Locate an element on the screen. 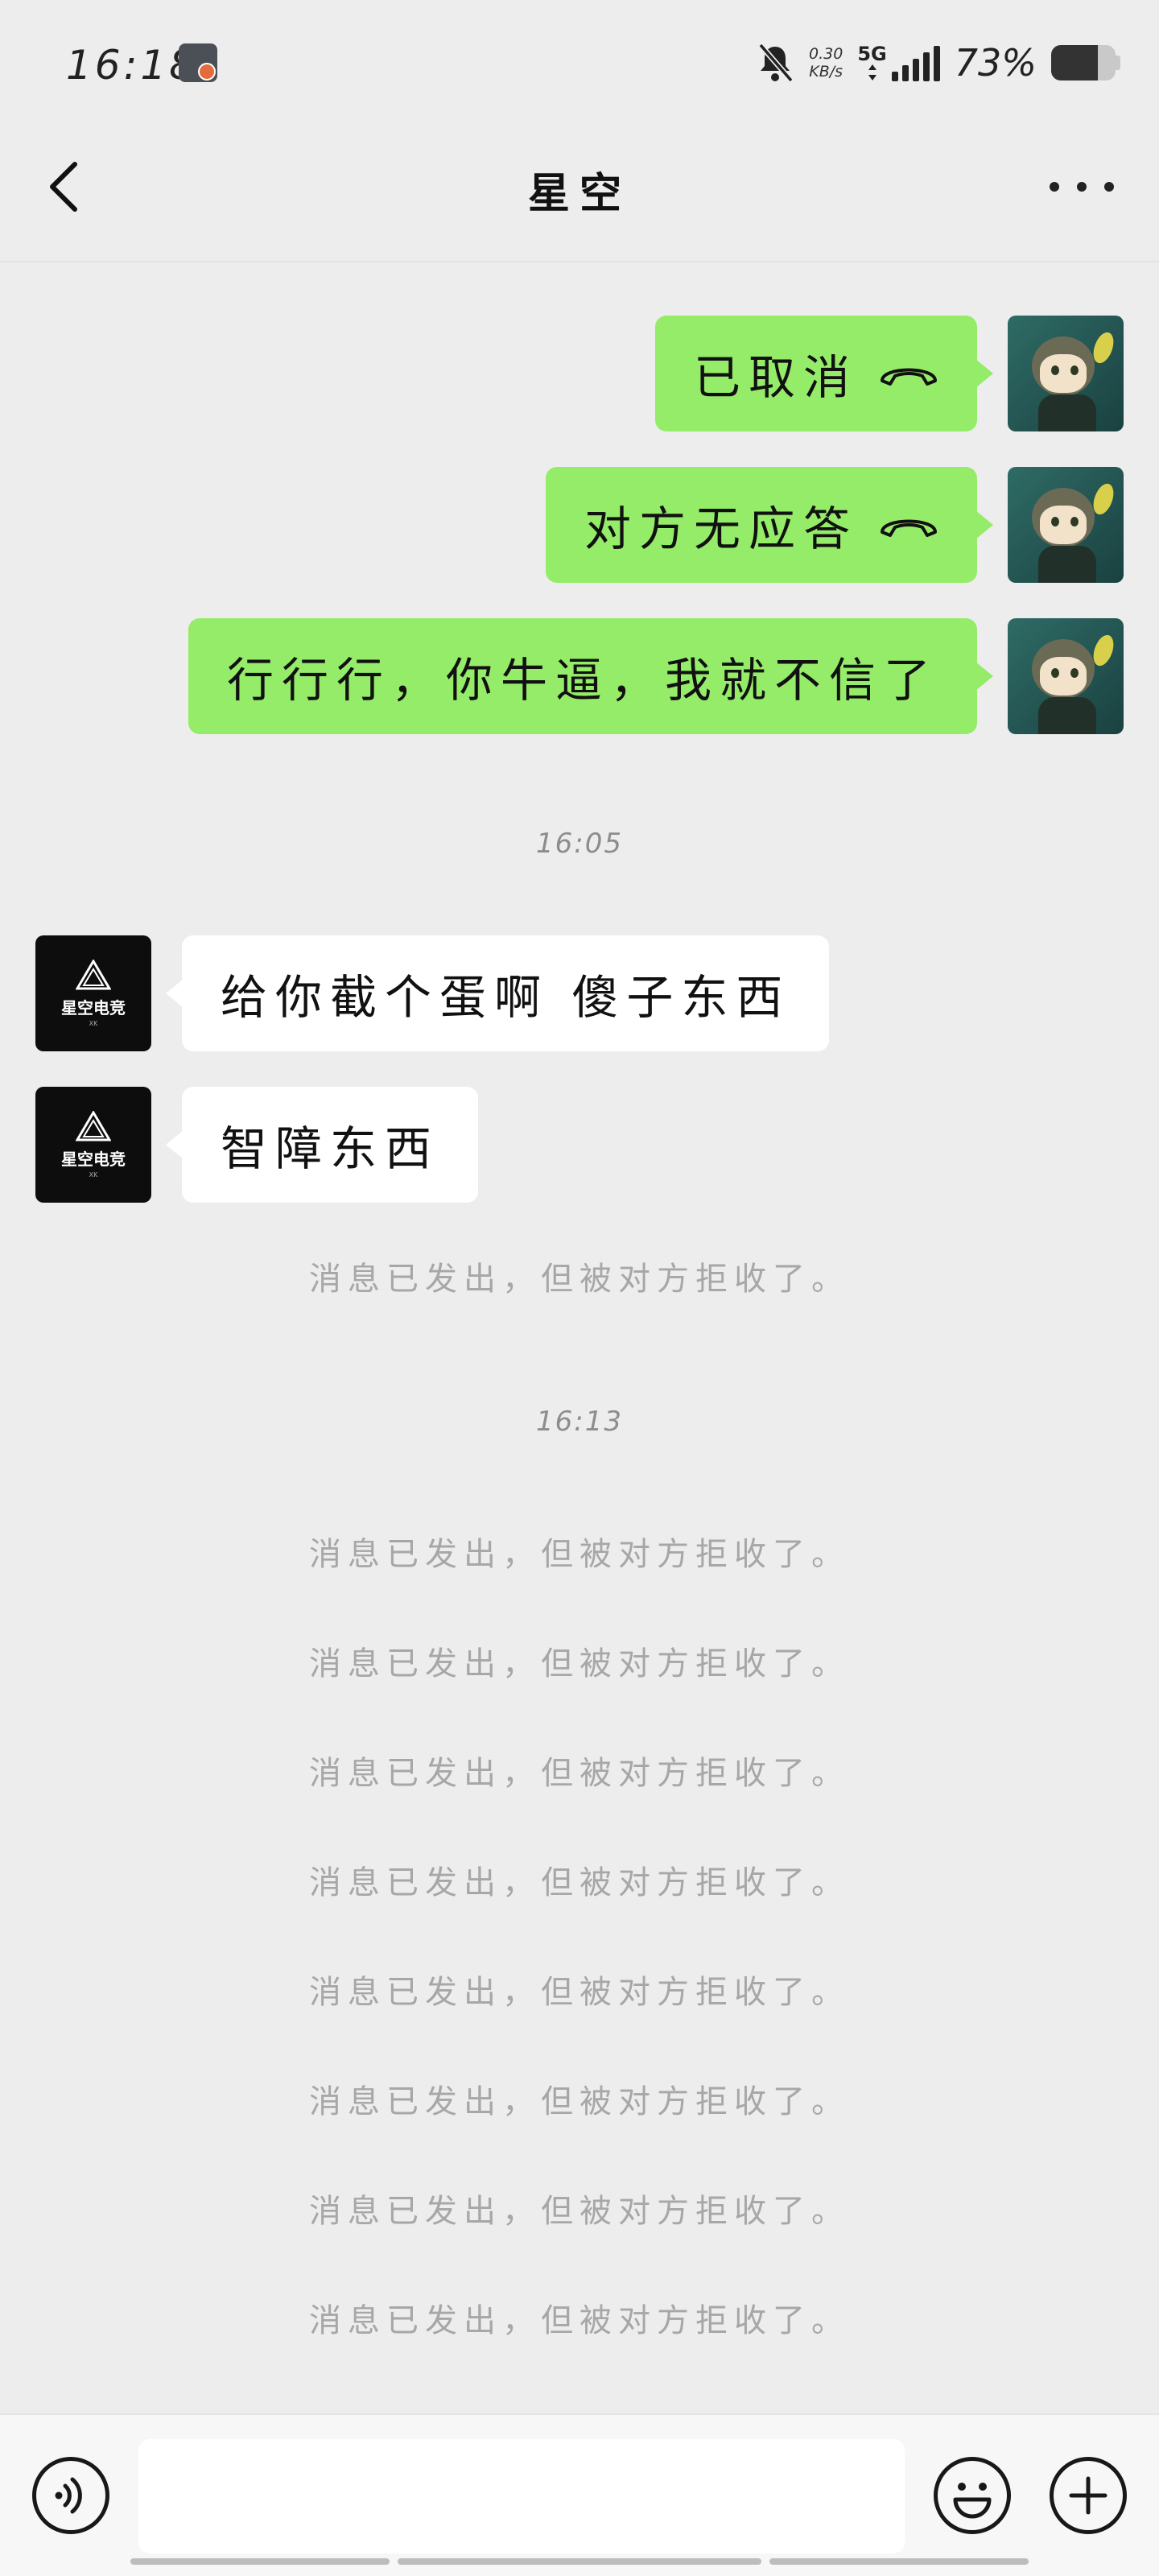 This screenshot has height=2576, width=1159. chat-title: 星空 is located at coordinates (579, 194).